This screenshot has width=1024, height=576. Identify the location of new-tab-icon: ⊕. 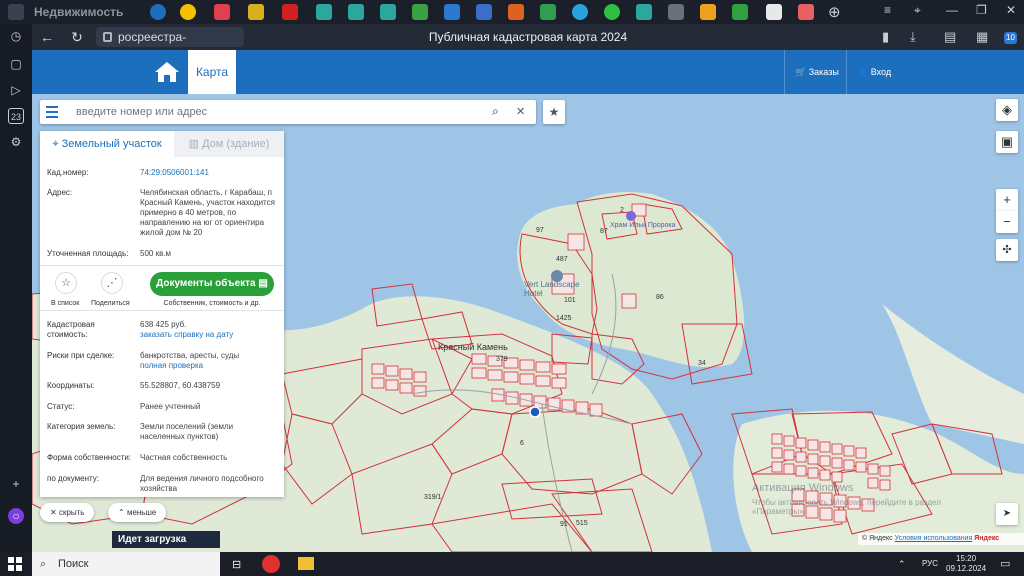
(834, 12).